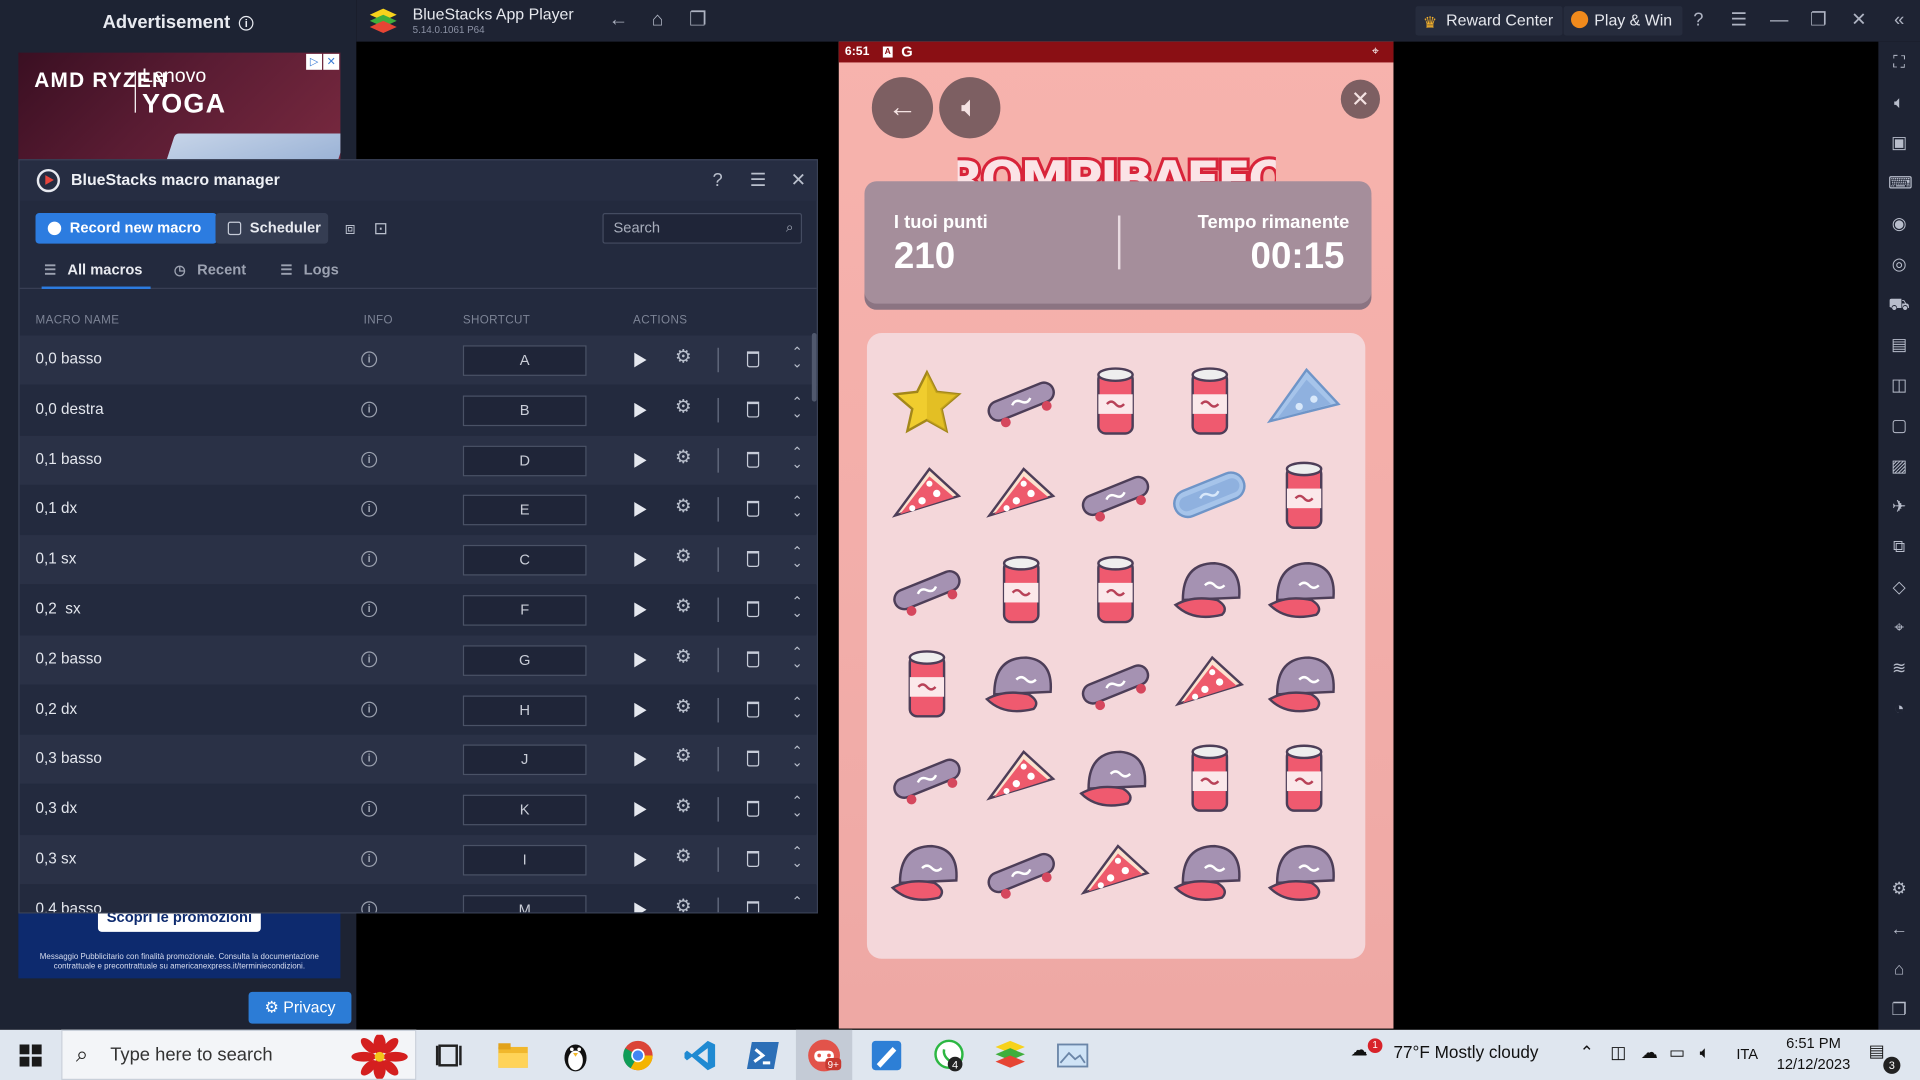 This screenshot has height=1080, width=1920. I want to click on help-icon: ?, so click(1698, 21).